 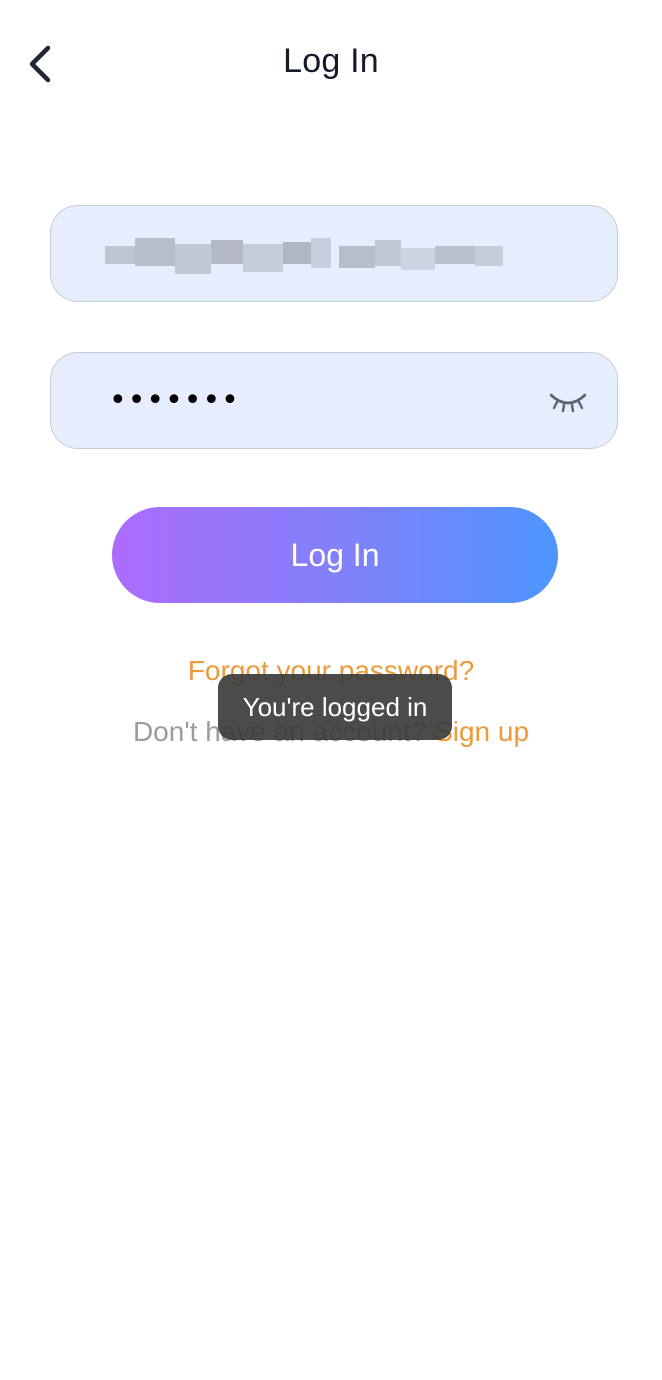 What do you see at coordinates (304, 254) in the screenshot?
I see `email-value-redacted` at bounding box center [304, 254].